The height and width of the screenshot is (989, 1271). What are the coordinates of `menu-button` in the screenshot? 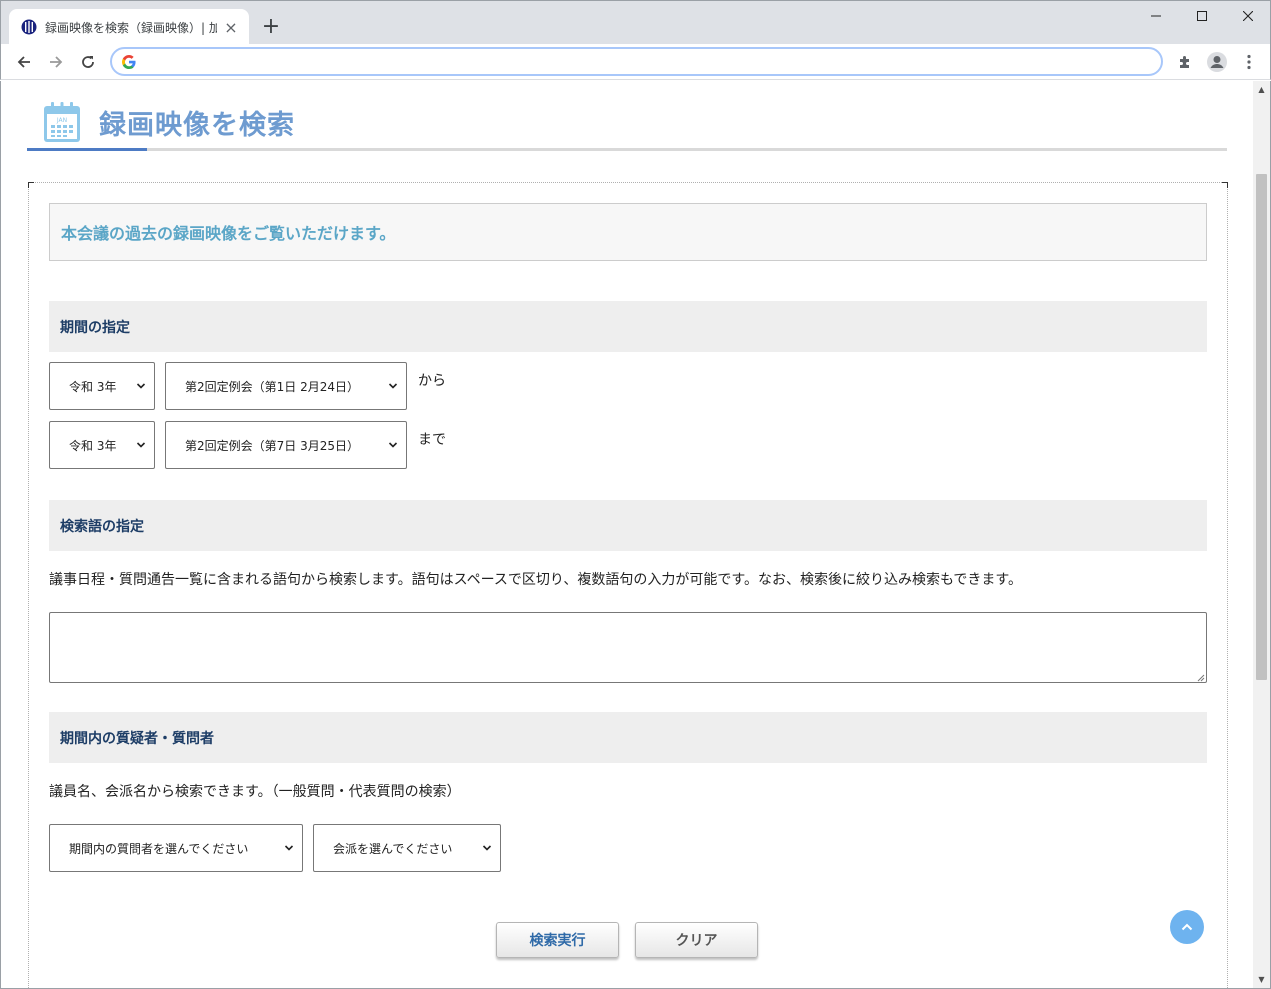 It's located at (1249, 62).